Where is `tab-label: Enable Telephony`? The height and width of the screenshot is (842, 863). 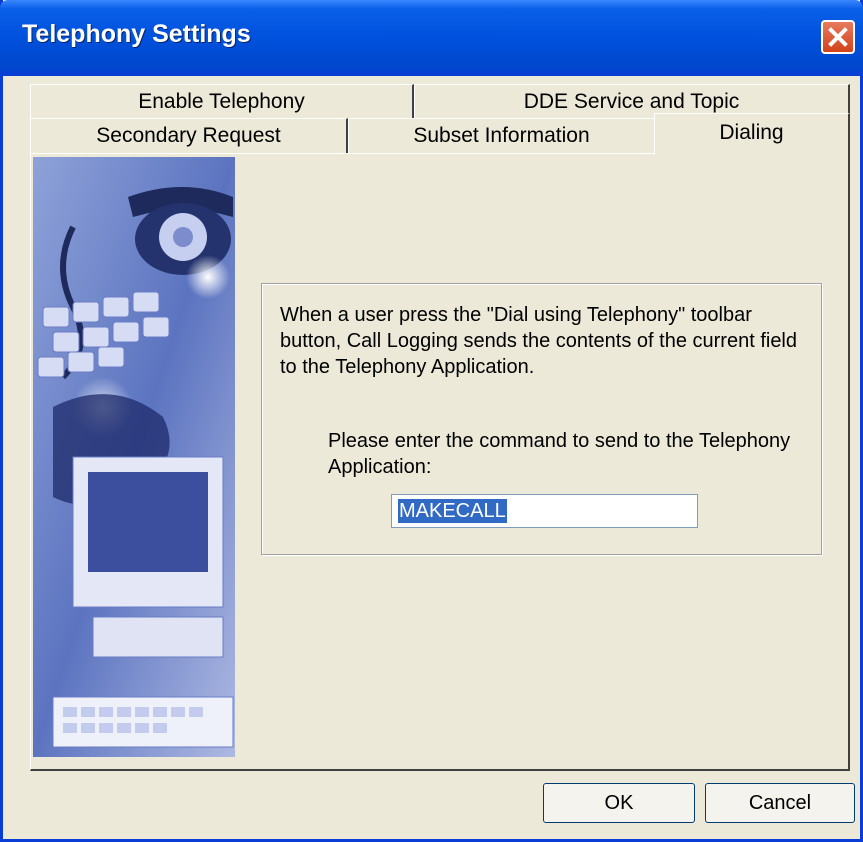
tab-label: Enable Telephony is located at coordinates (221, 101).